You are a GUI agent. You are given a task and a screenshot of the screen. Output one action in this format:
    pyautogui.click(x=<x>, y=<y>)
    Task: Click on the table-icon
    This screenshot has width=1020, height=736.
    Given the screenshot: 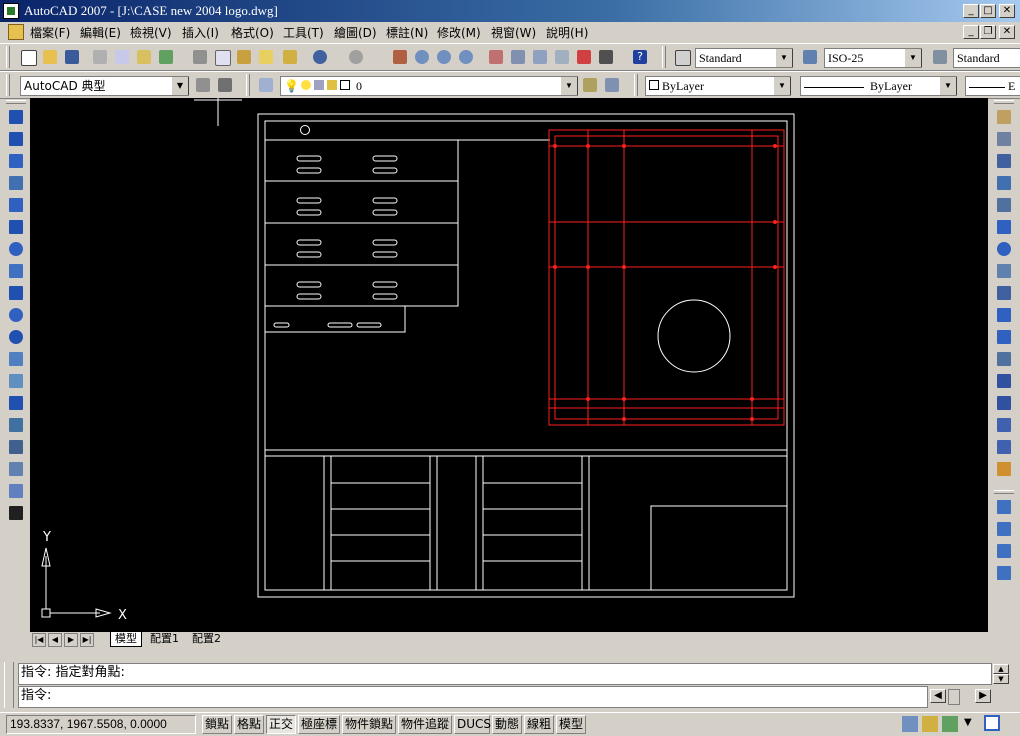 What is the action you would take?
    pyautogui.click(x=16, y=491)
    